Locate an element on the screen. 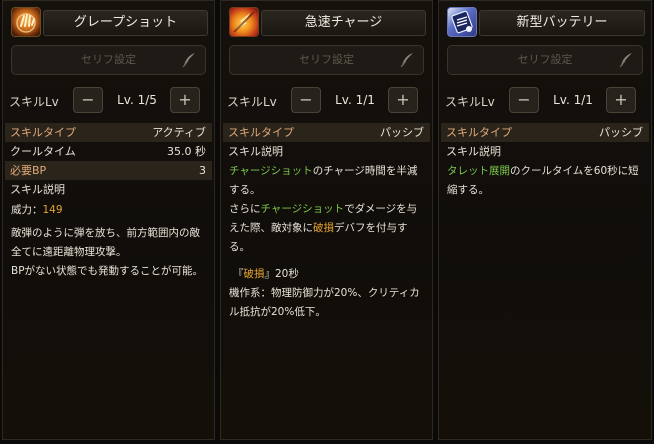 This screenshot has height=444, width=654. description-text: チャージショットのチャージ時間を半減する。 is located at coordinates (327, 181).